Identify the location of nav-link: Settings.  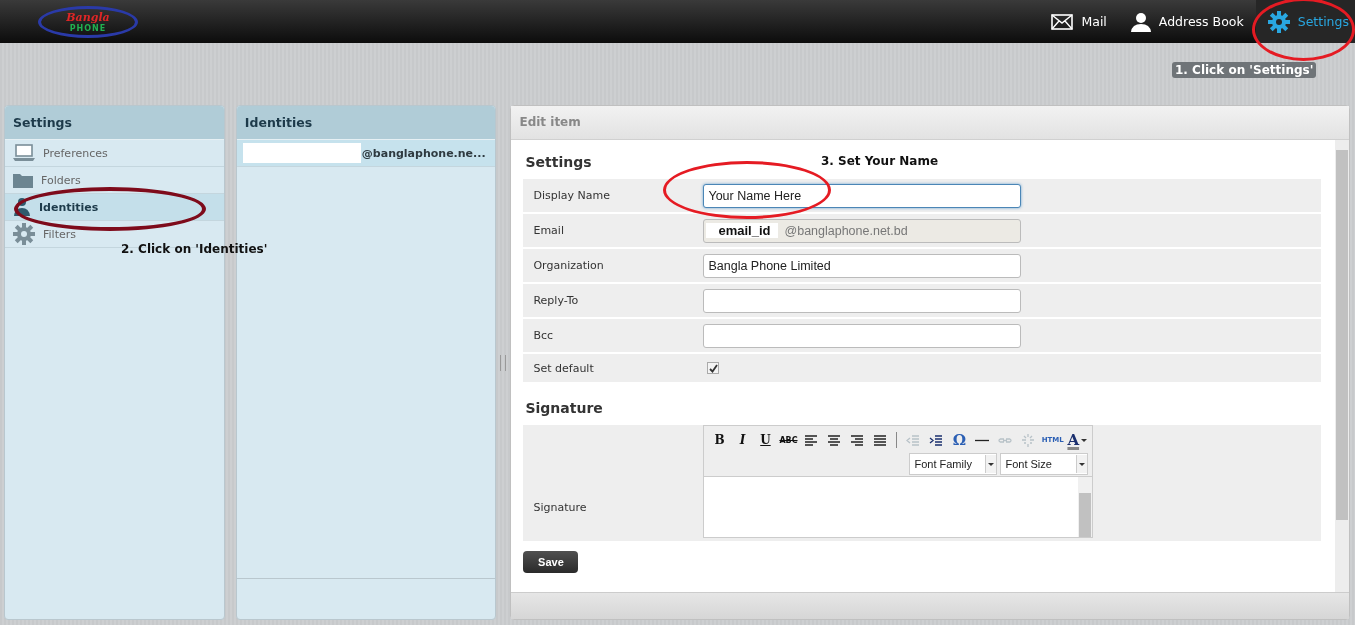
(1305, 21).